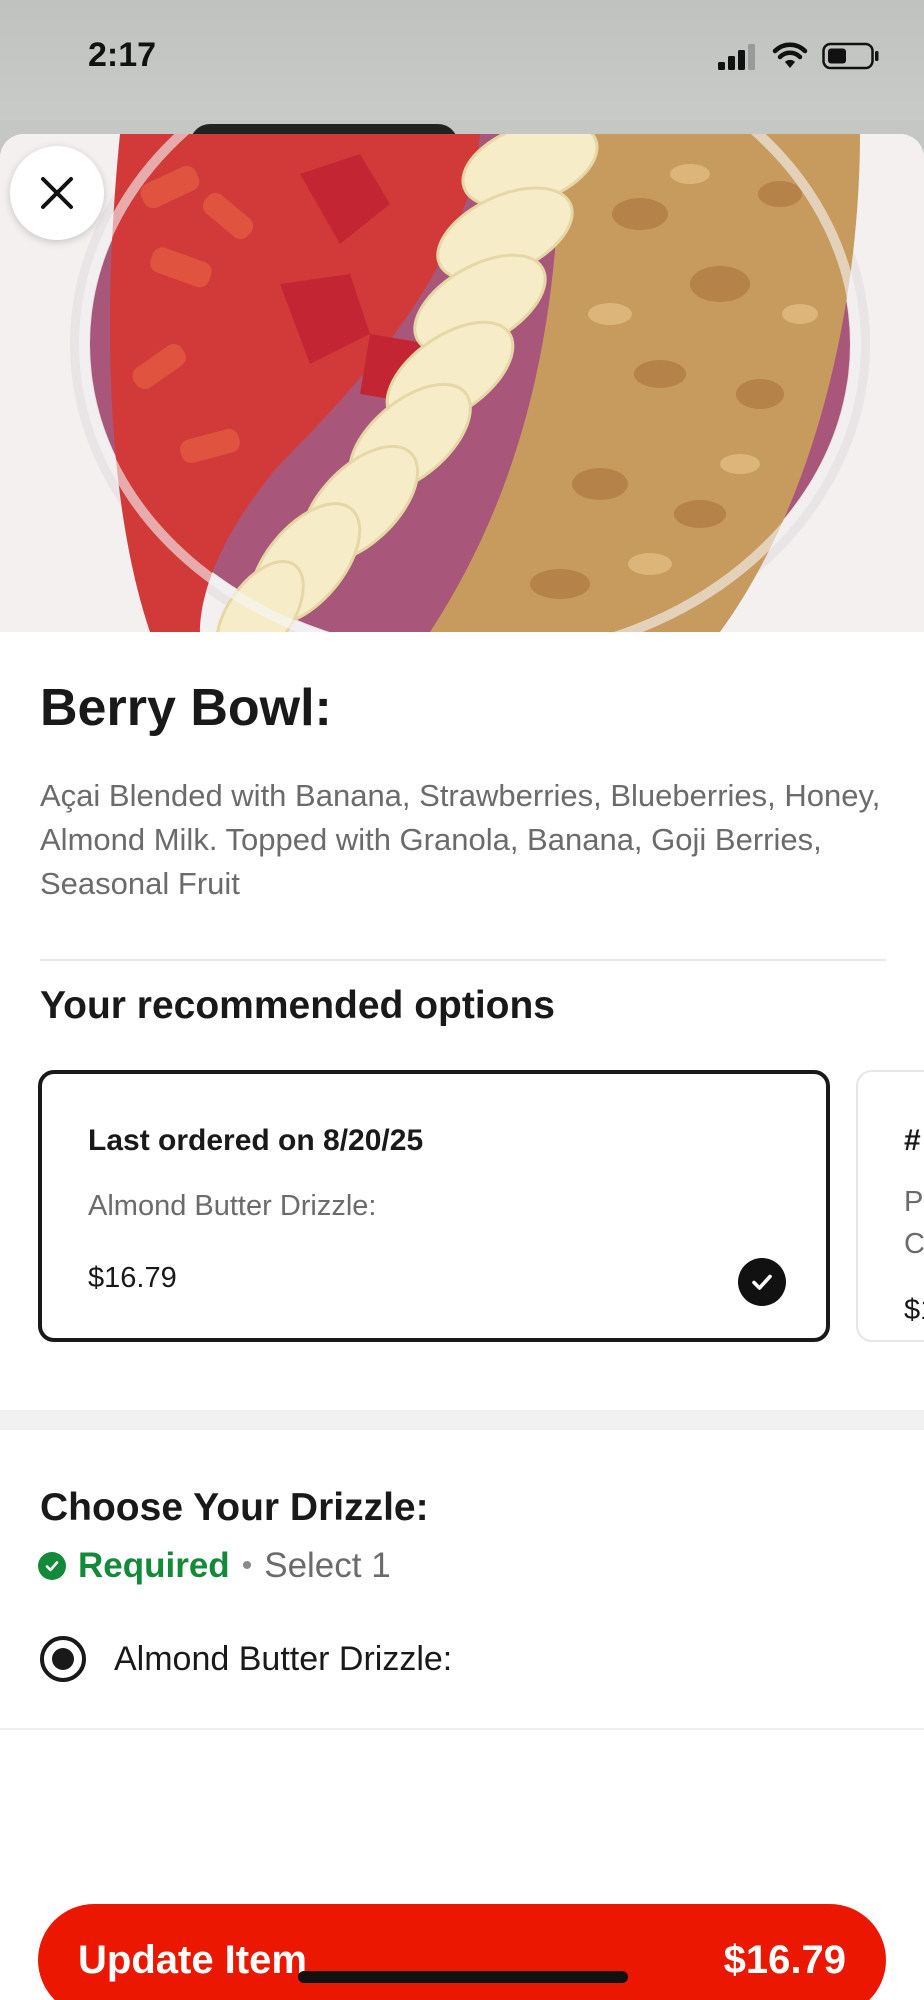 This screenshot has height=2000, width=924. I want to click on update-item-button: Update Item $16.79, so click(462, 1952).